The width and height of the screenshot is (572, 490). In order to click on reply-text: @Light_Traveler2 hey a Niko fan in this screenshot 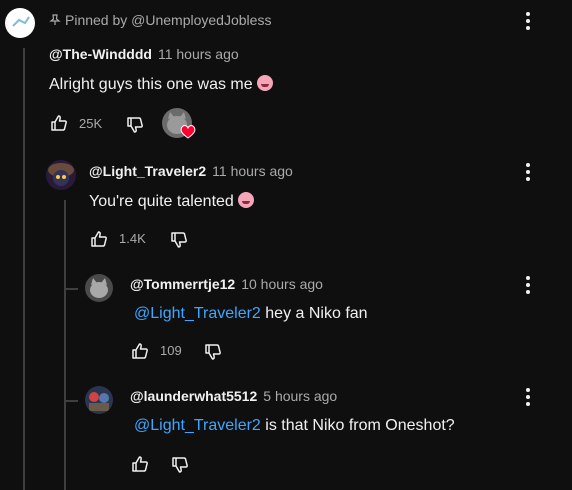, I will do `click(251, 313)`.